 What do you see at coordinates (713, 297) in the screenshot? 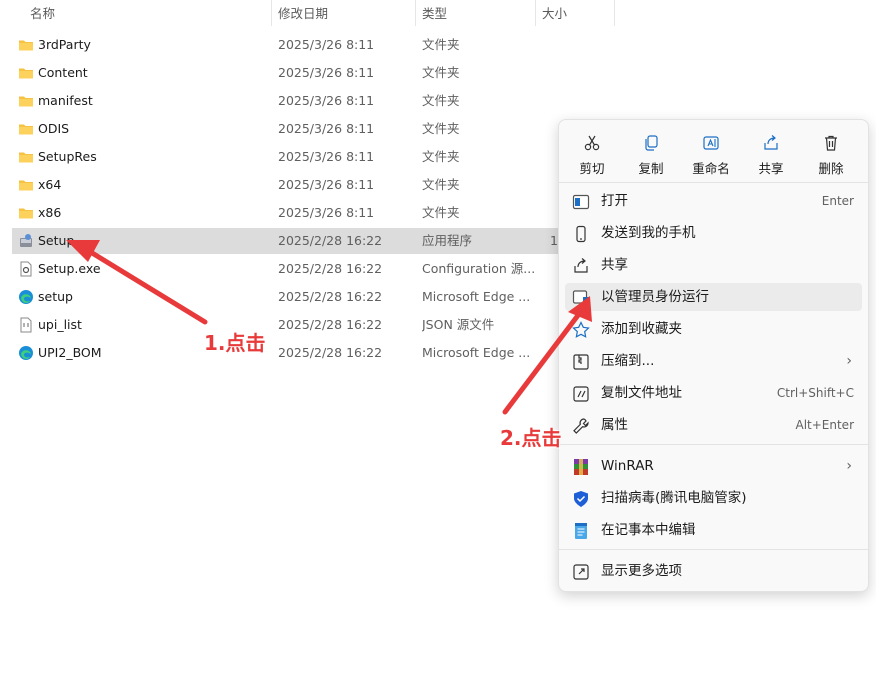
I see `menu-item-run-as-admin: 以管理员身份运行` at bounding box center [713, 297].